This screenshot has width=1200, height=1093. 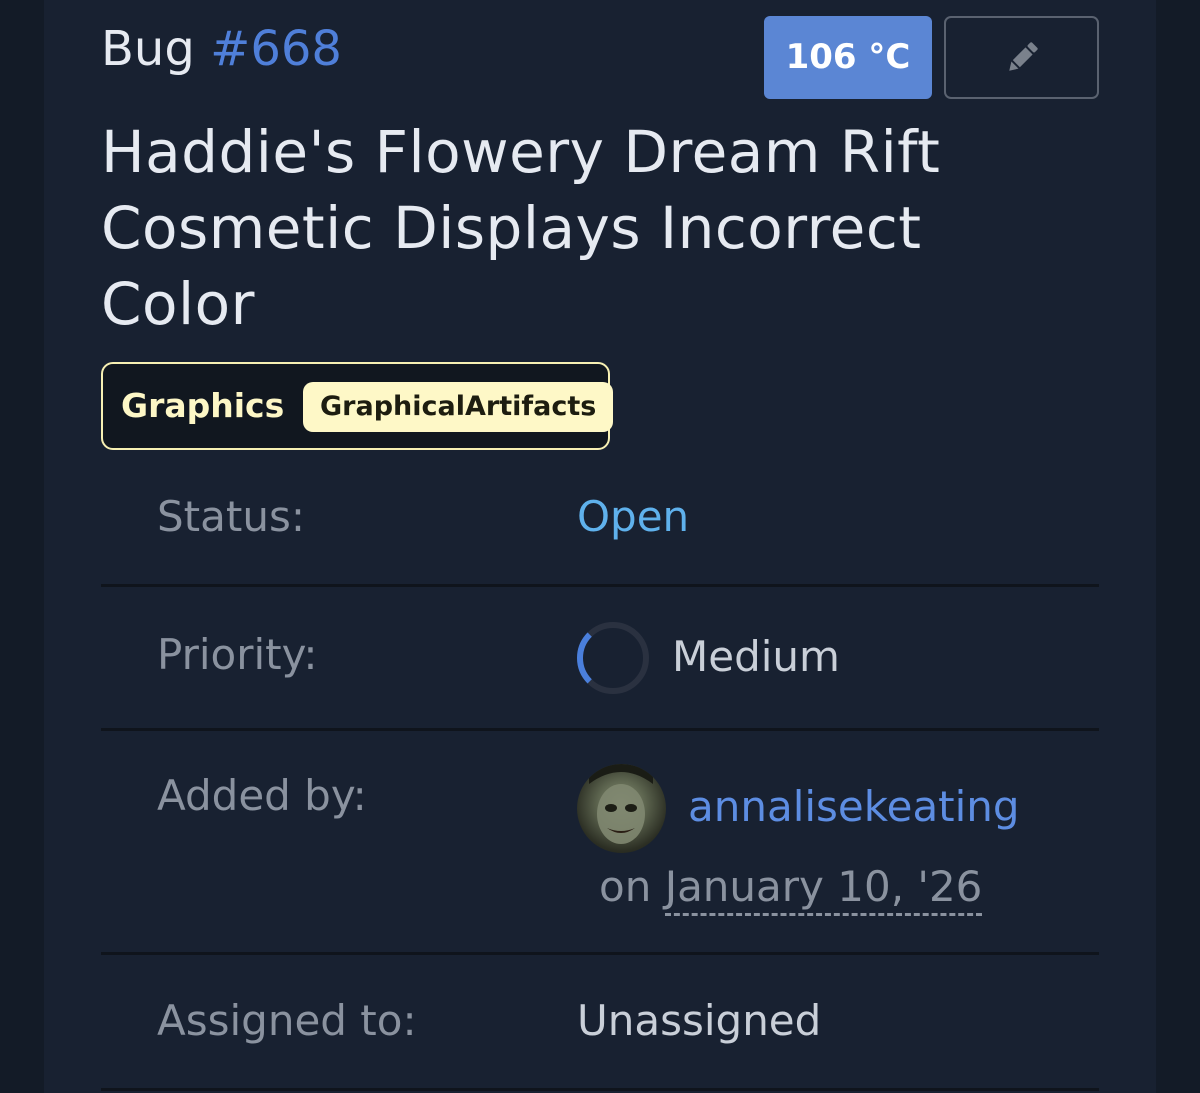 I want to click on priority-value: Medium, so click(x=756, y=656).